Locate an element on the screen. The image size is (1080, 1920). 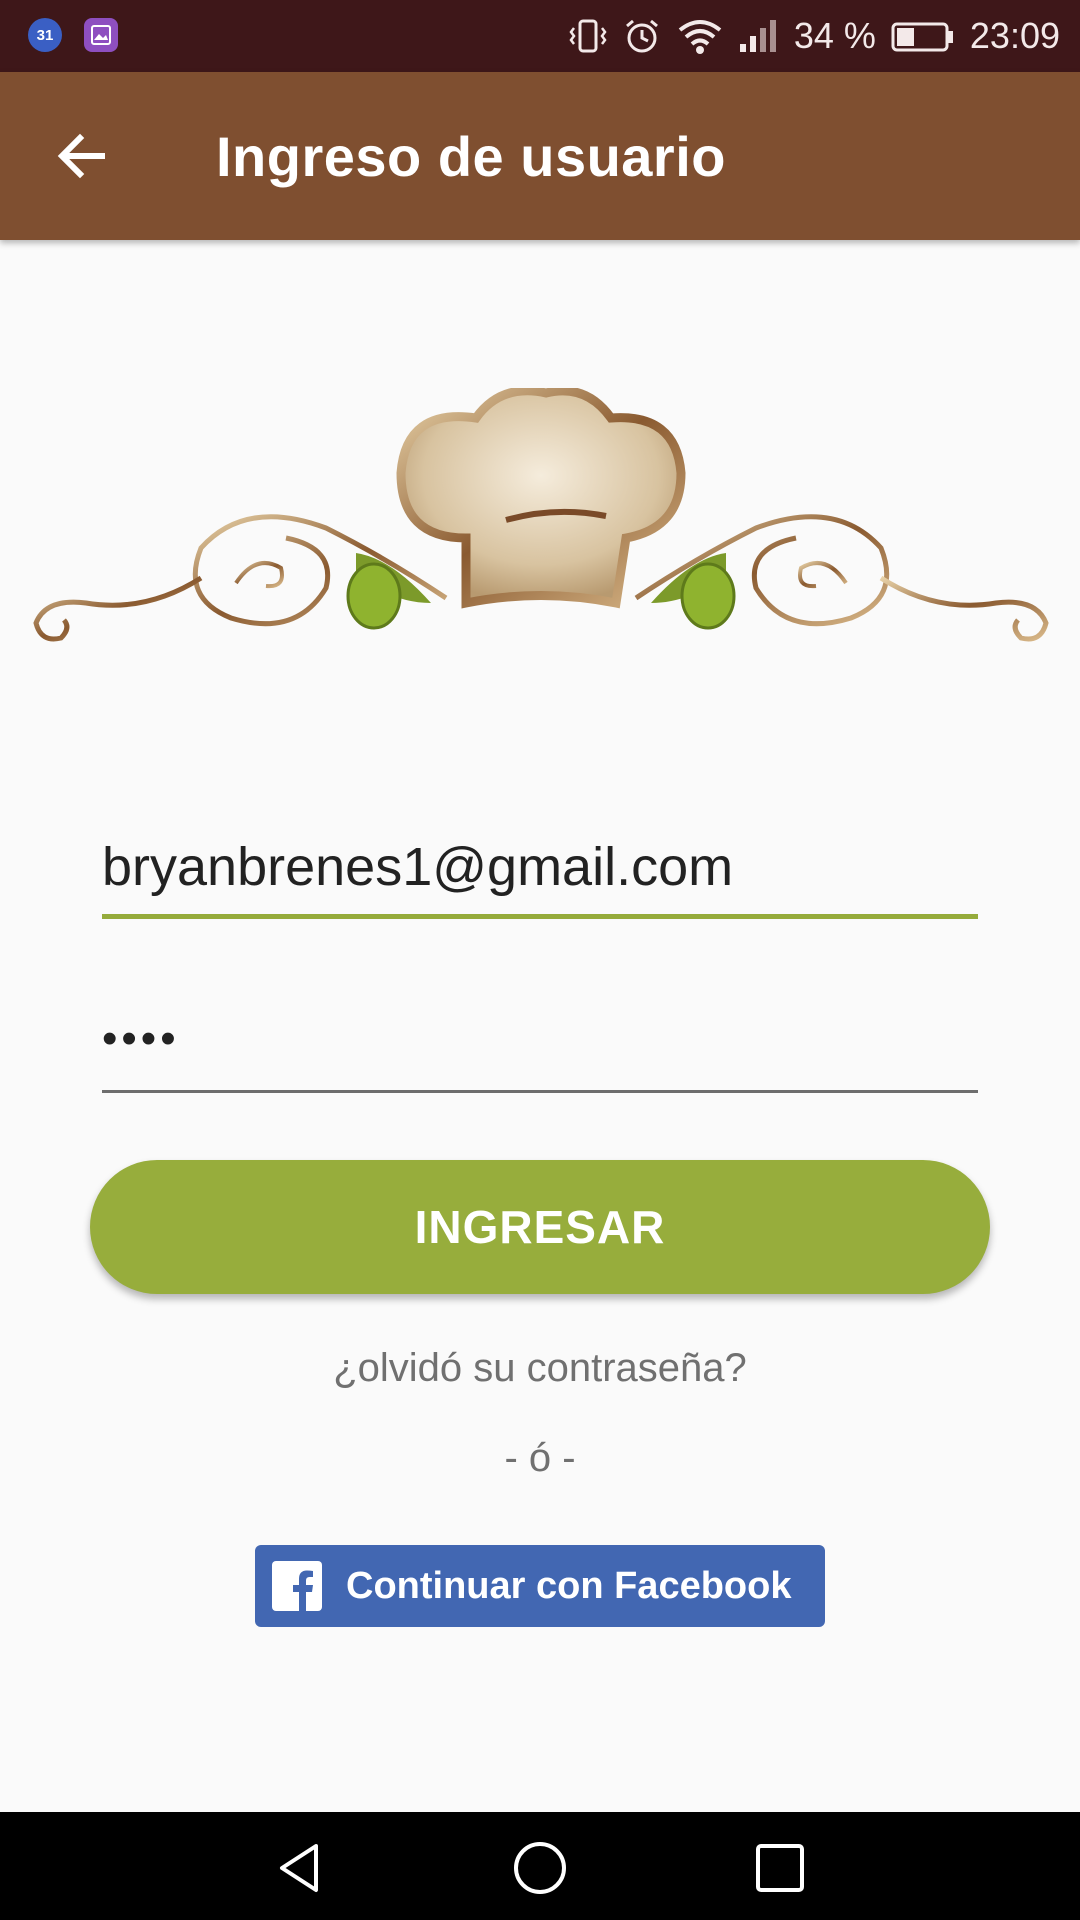
email-field: bryanbrenes1@gmail.com is located at coordinates (540, 874).